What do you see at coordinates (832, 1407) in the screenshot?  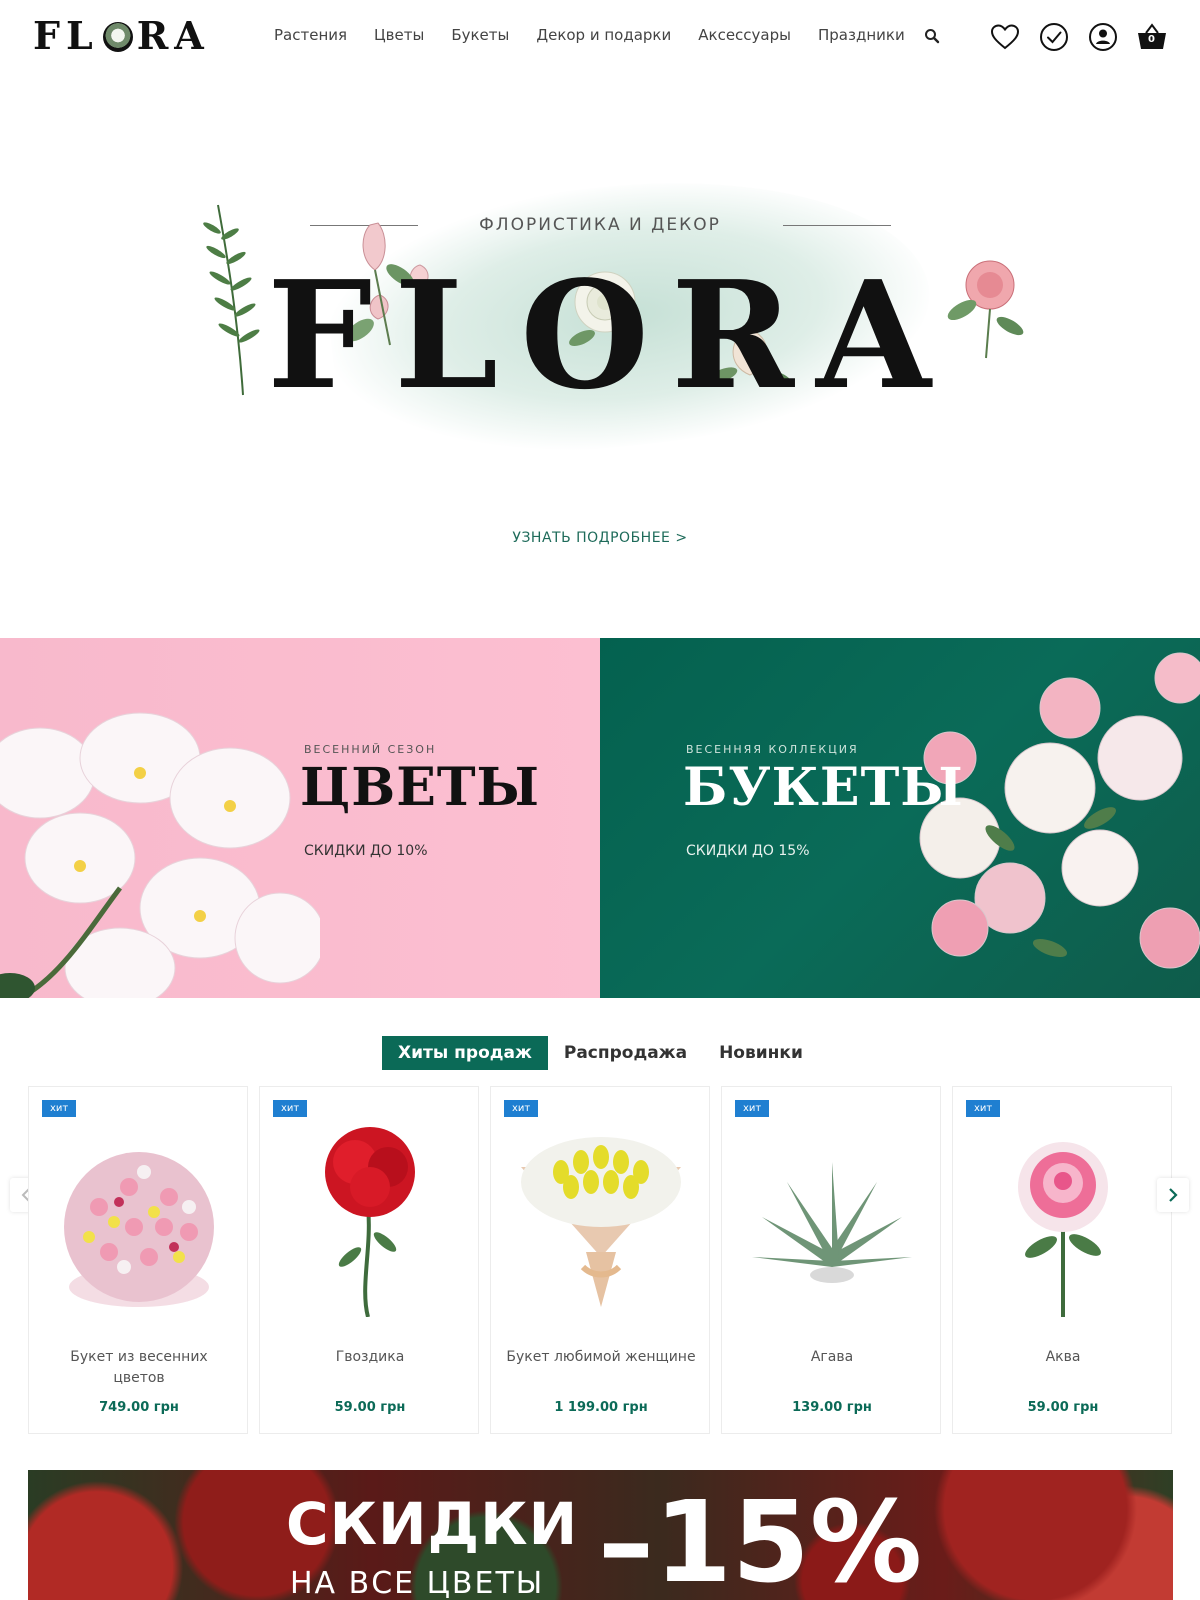 I see `product-price: 139.00 грн` at bounding box center [832, 1407].